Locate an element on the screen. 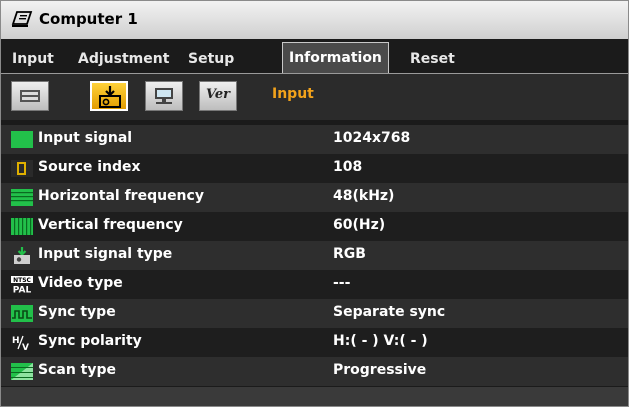  input-subtab-button is located at coordinates (109, 96).